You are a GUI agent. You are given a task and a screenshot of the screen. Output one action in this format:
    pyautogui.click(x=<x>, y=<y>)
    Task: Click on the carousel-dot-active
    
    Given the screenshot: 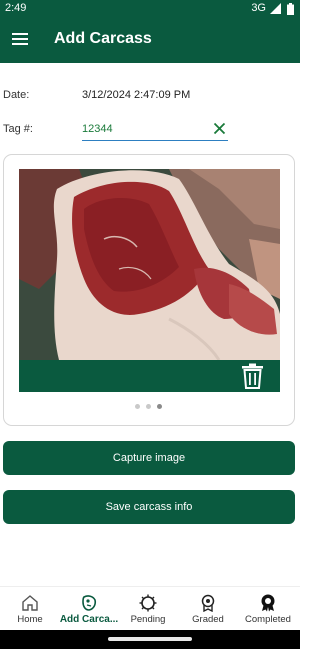 What is the action you would take?
    pyautogui.click(x=159, y=406)
    